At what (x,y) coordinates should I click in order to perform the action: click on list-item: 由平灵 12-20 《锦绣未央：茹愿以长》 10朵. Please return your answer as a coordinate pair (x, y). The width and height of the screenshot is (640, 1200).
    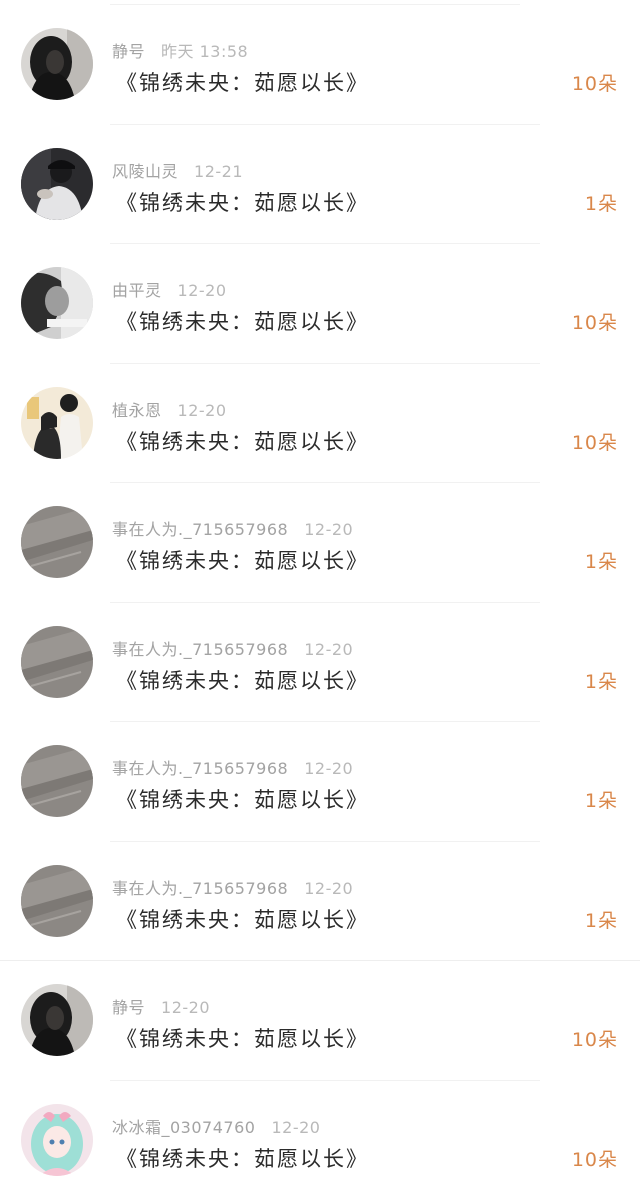
    Looking at the image, I should click on (320, 304).